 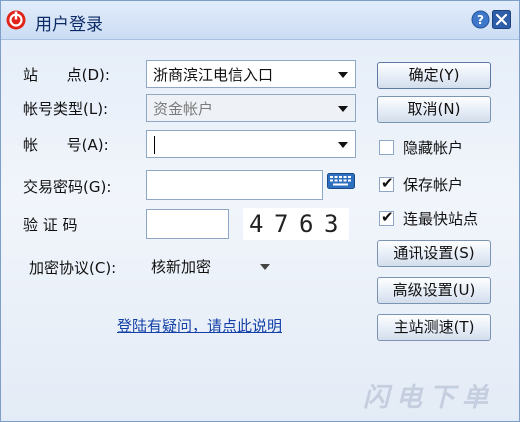 What do you see at coordinates (66, 109) in the screenshot?
I see `account-type-label: 帐号类型(L):` at bounding box center [66, 109].